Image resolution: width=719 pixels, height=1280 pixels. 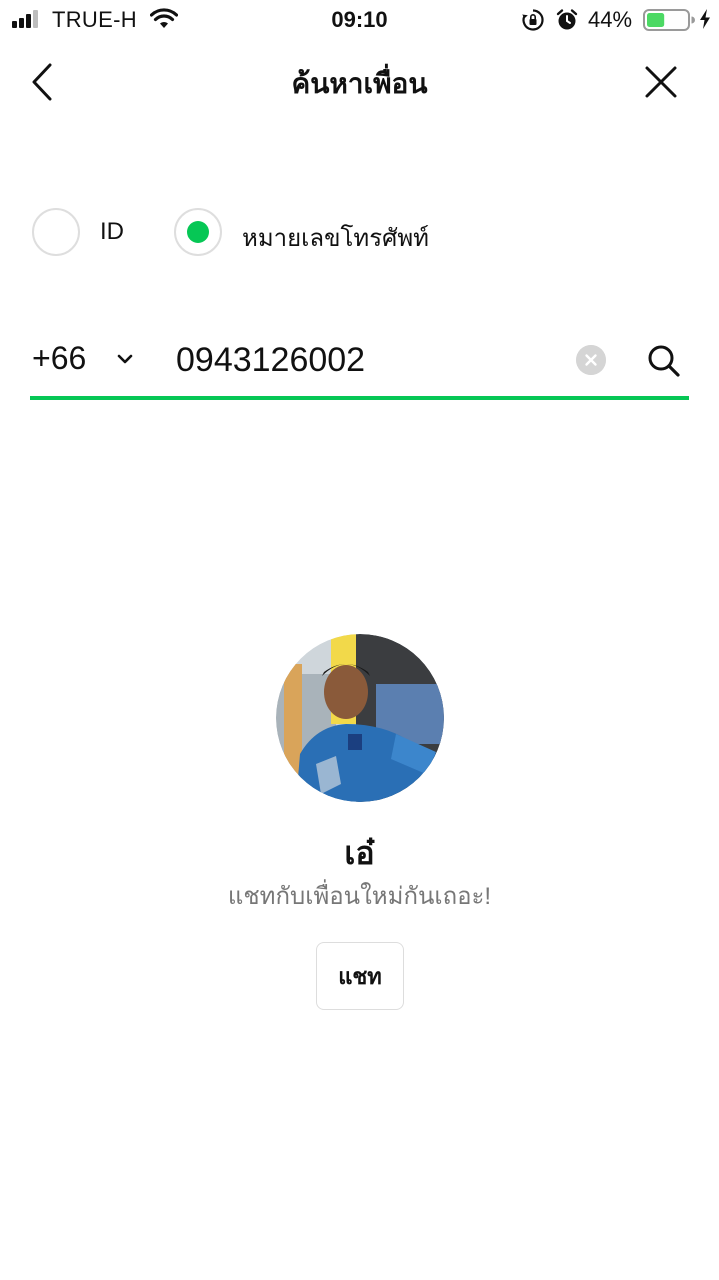 What do you see at coordinates (533, 20) in the screenshot?
I see `orientation-lock-icon` at bounding box center [533, 20].